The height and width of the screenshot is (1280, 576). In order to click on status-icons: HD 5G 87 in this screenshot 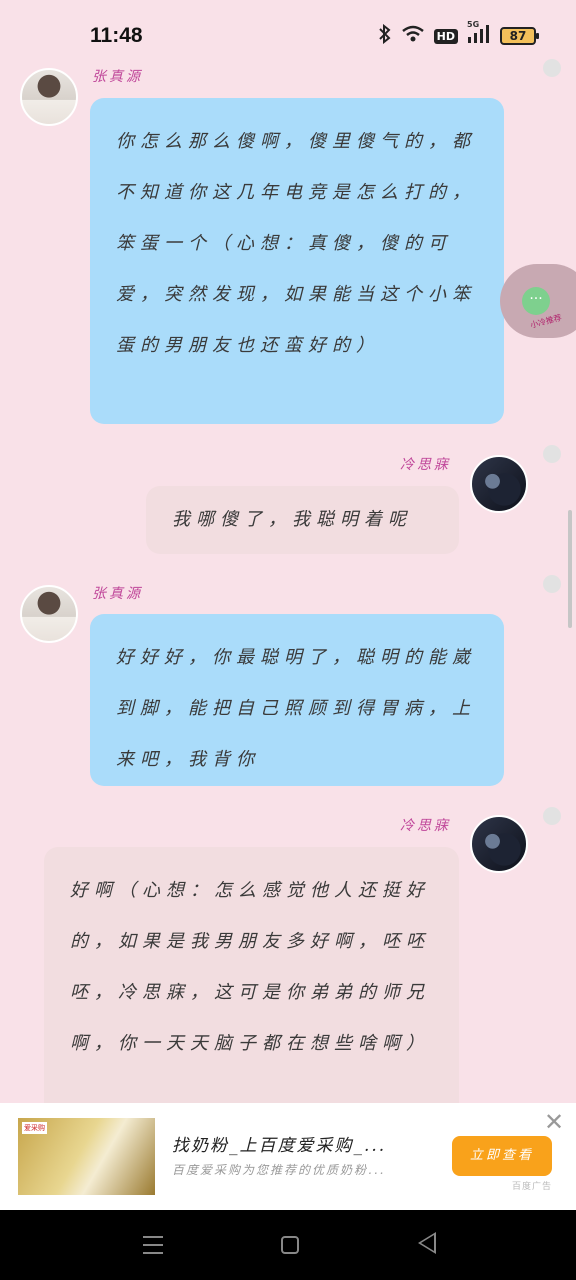, I will do `click(458, 34)`.